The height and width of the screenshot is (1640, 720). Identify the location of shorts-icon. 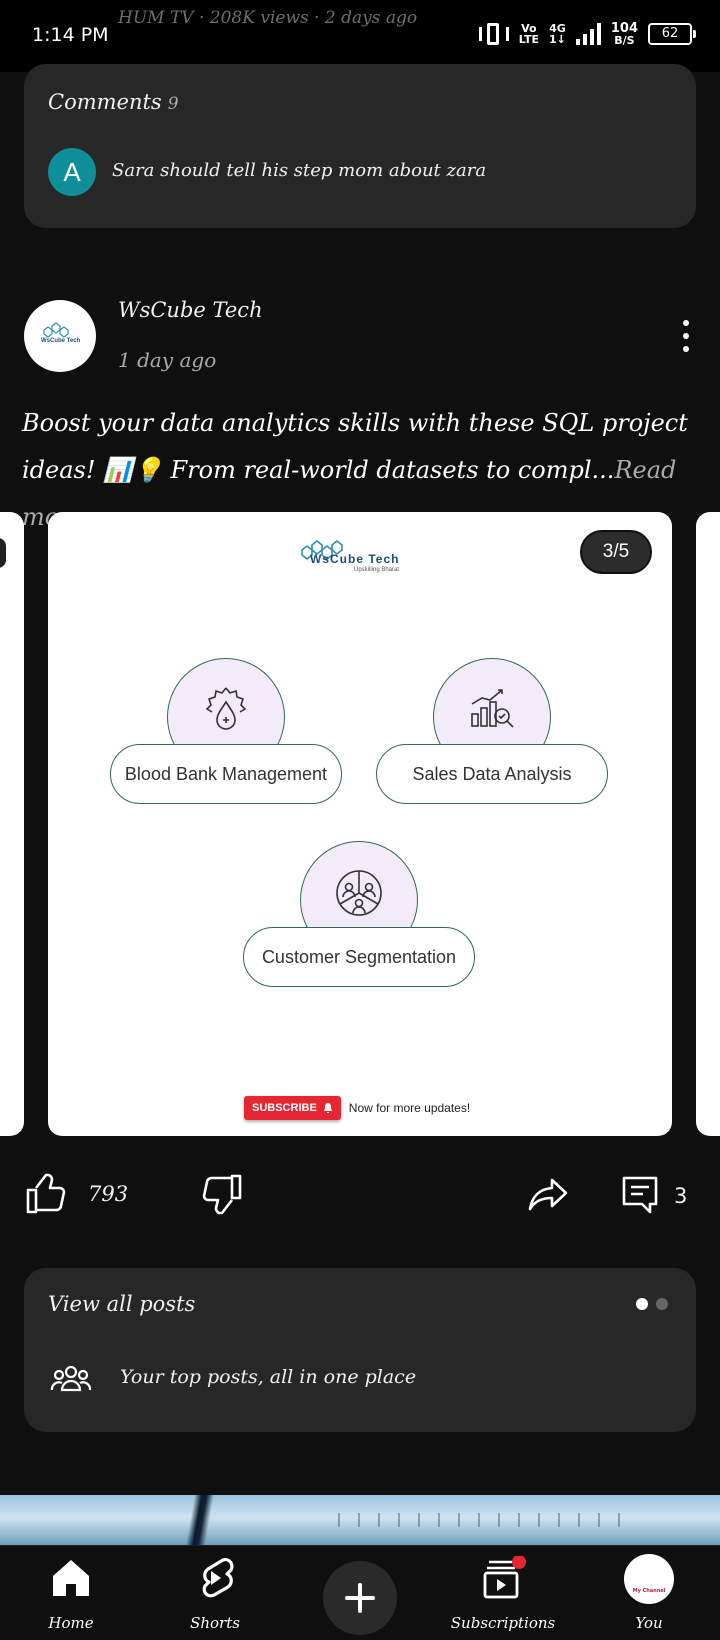
(218, 1578).